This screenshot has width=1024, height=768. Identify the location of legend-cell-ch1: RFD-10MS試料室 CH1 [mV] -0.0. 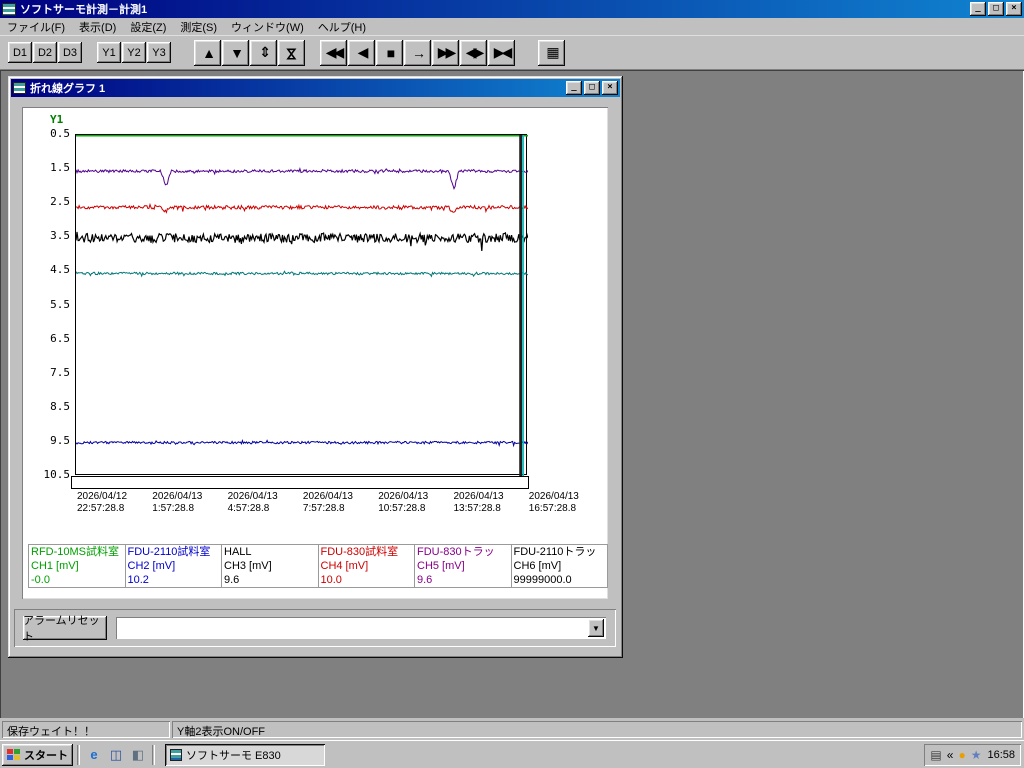
(77, 566).